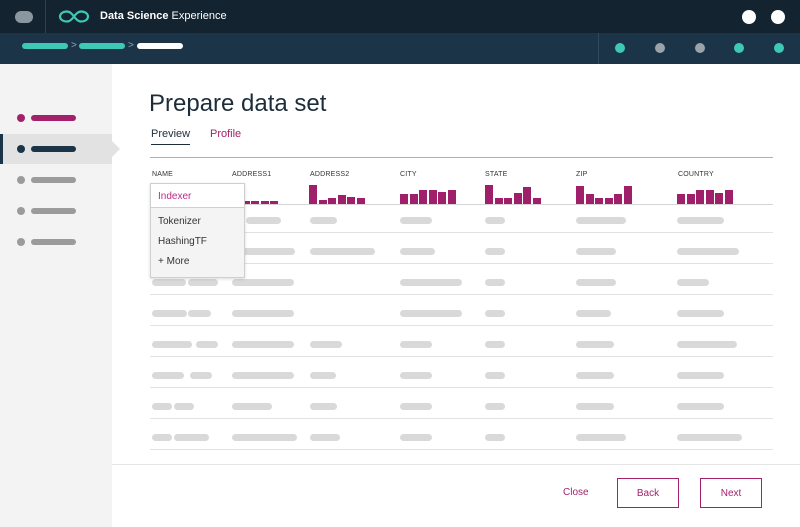 The height and width of the screenshot is (527, 800). What do you see at coordinates (778, 17) in the screenshot?
I see `user-avatar-icon` at bounding box center [778, 17].